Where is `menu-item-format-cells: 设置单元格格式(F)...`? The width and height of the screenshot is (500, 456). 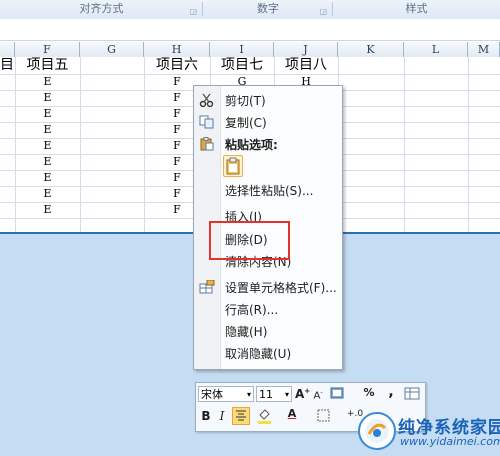 menu-item-format-cells: 设置单元格格式(F)... is located at coordinates (268, 287).